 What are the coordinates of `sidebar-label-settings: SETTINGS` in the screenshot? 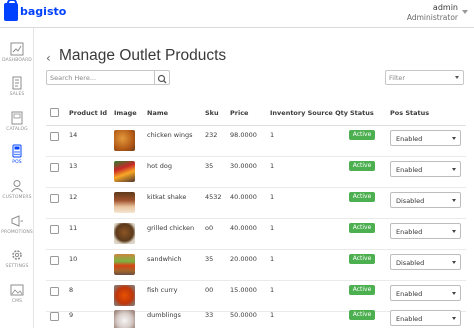 It's located at (17, 266).